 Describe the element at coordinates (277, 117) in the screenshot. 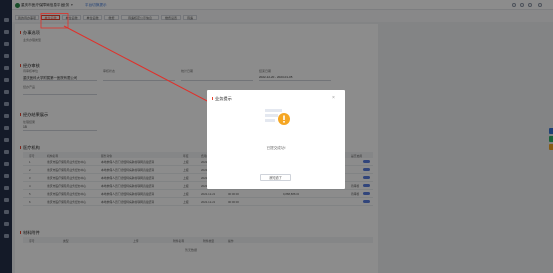

I see `warning-illustration` at that location.